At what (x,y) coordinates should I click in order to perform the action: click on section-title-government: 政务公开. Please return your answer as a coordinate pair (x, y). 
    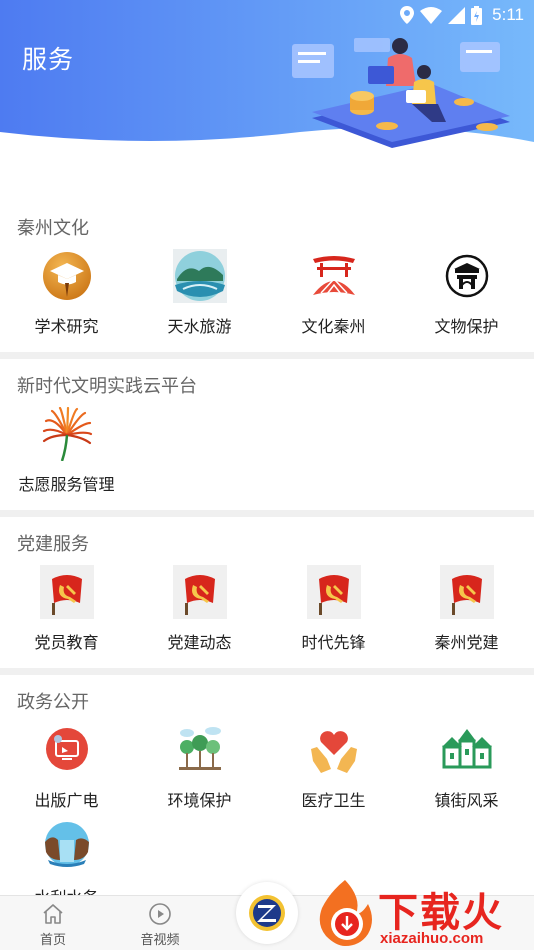
    Looking at the image, I should click on (53, 702).